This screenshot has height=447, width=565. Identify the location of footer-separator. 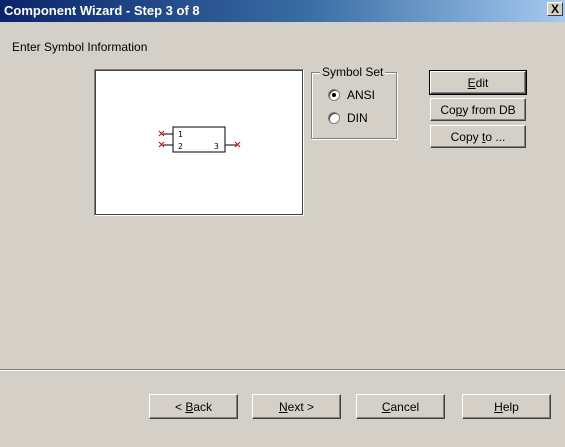
(282, 370).